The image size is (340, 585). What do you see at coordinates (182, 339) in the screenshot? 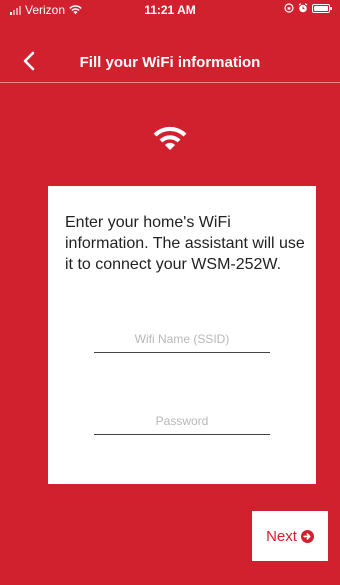
I see `wifi-ssid-input` at bounding box center [182, 339].